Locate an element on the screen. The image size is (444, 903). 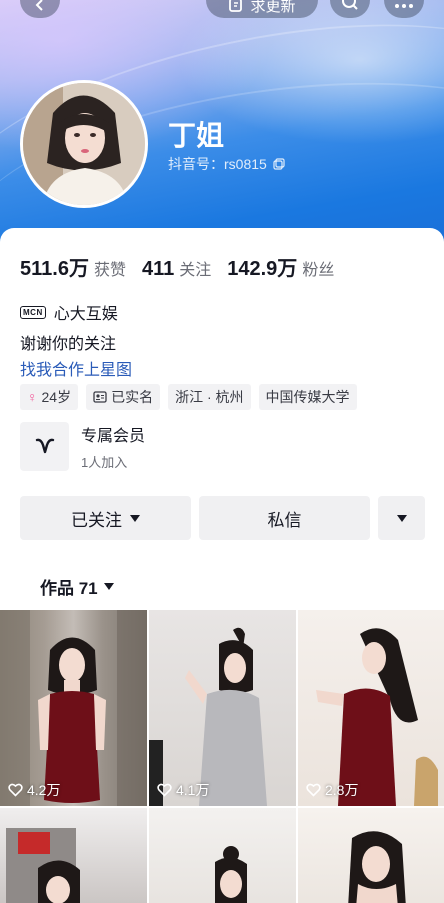
age-tag: ♀ 24岁 is located at coordinates (49, 397).